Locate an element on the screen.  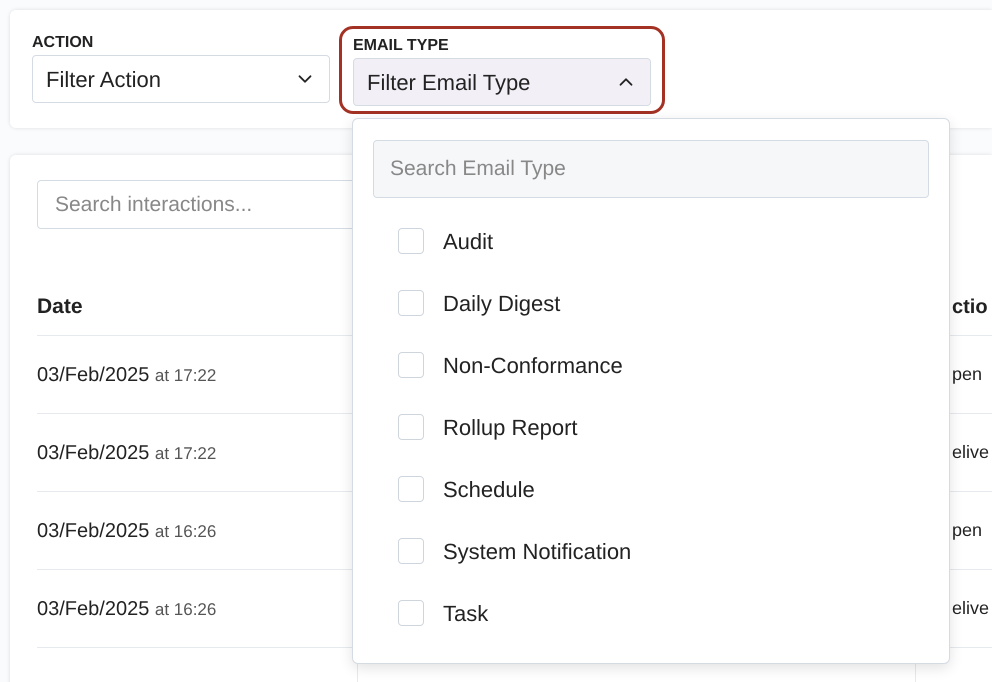
option-label: Rollup Report is located at coordinates (510, 427).